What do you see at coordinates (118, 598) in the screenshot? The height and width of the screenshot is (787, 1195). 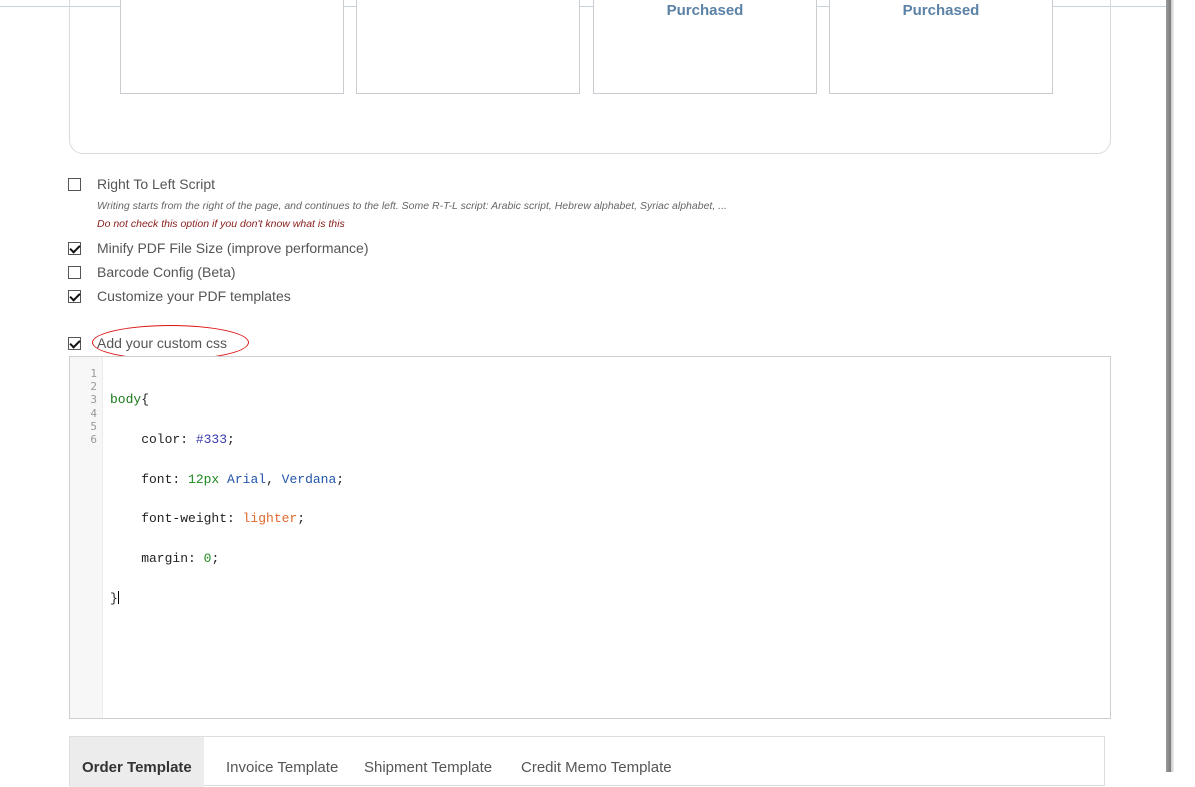 I see `text-cursor` at bounding box center [118, 598].